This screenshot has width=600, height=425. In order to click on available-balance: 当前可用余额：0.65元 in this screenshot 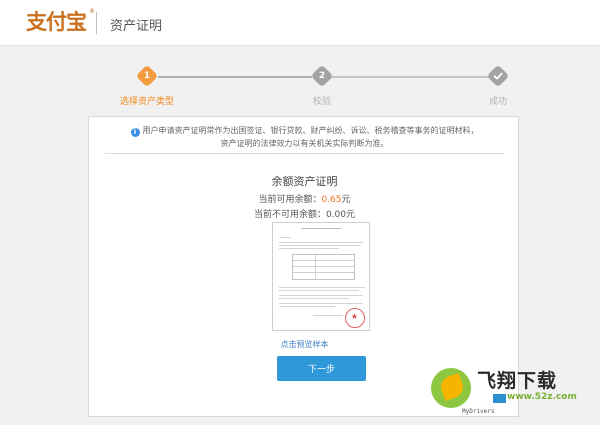, I will do `click(304, 198)`.